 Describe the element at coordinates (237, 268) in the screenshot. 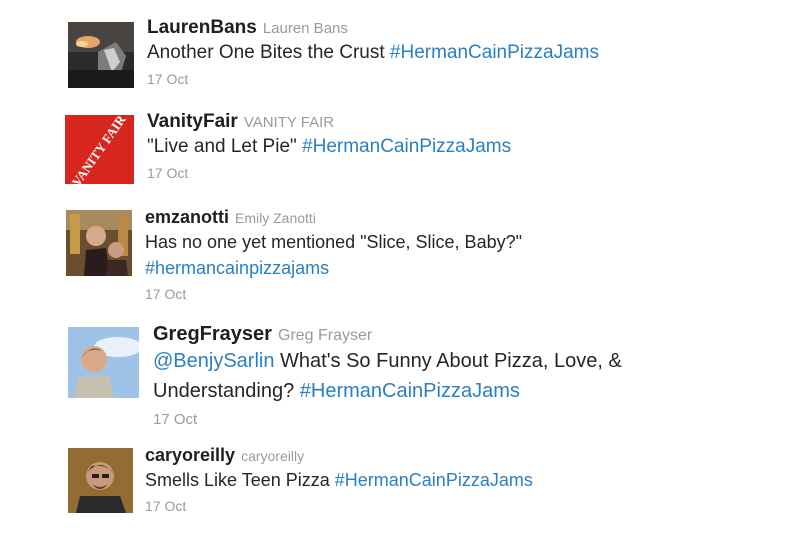

I see `hashtag-link: #hermancainpizzajams` at that location.